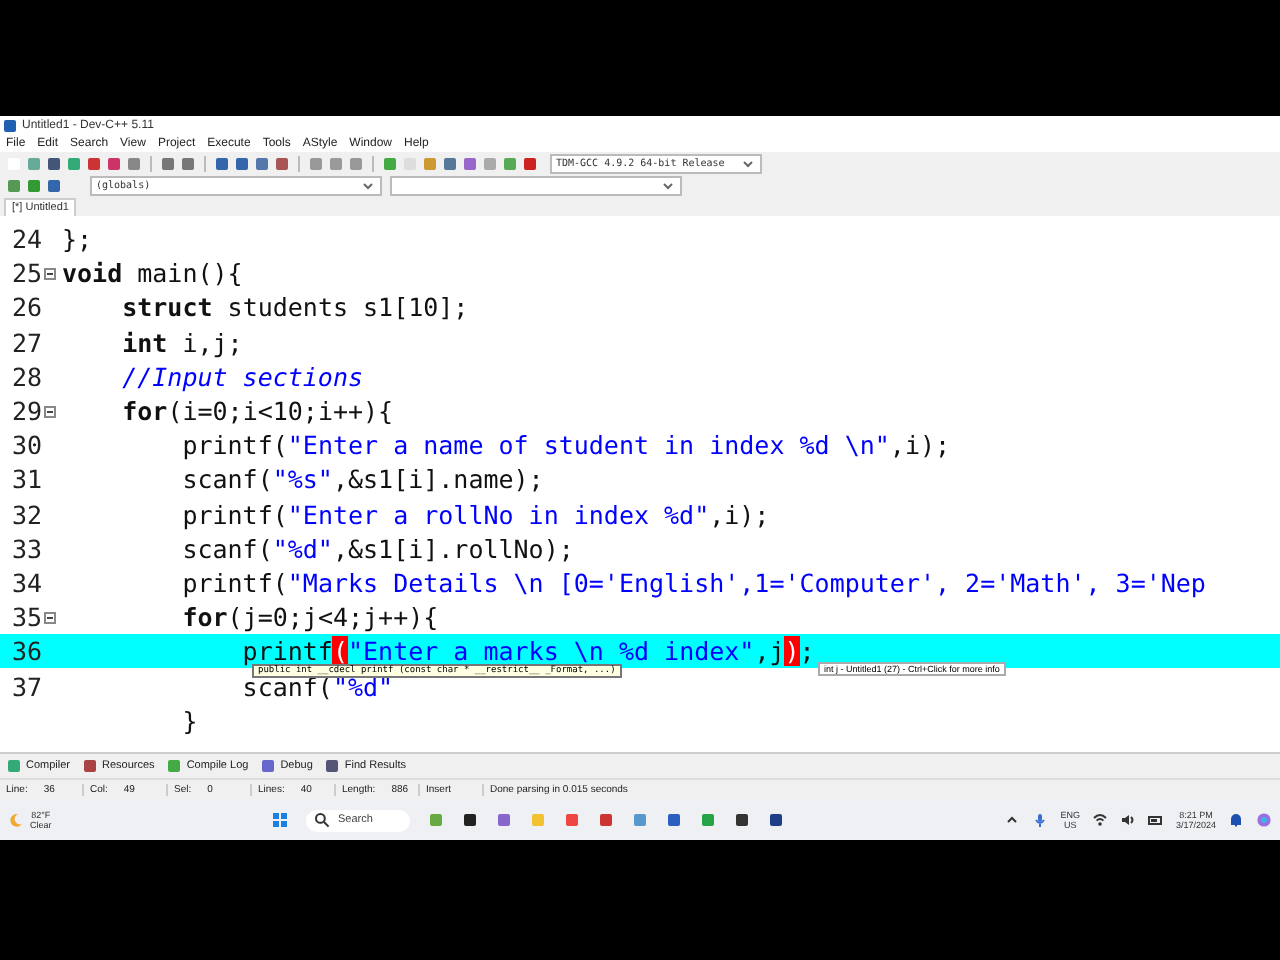 The image size is (1280, 960). What do you see at coordinates (26, 686) in the screenshot?
I see `line-number: 37` at bounding box center [26, 686].